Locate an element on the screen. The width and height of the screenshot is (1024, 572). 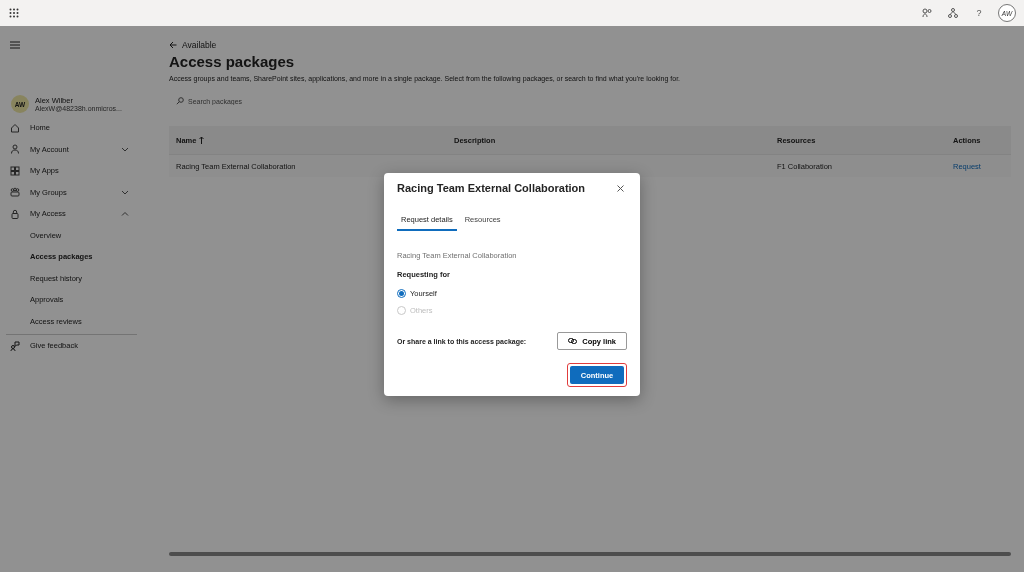
apps-icon is located at coordinates (15, 170).